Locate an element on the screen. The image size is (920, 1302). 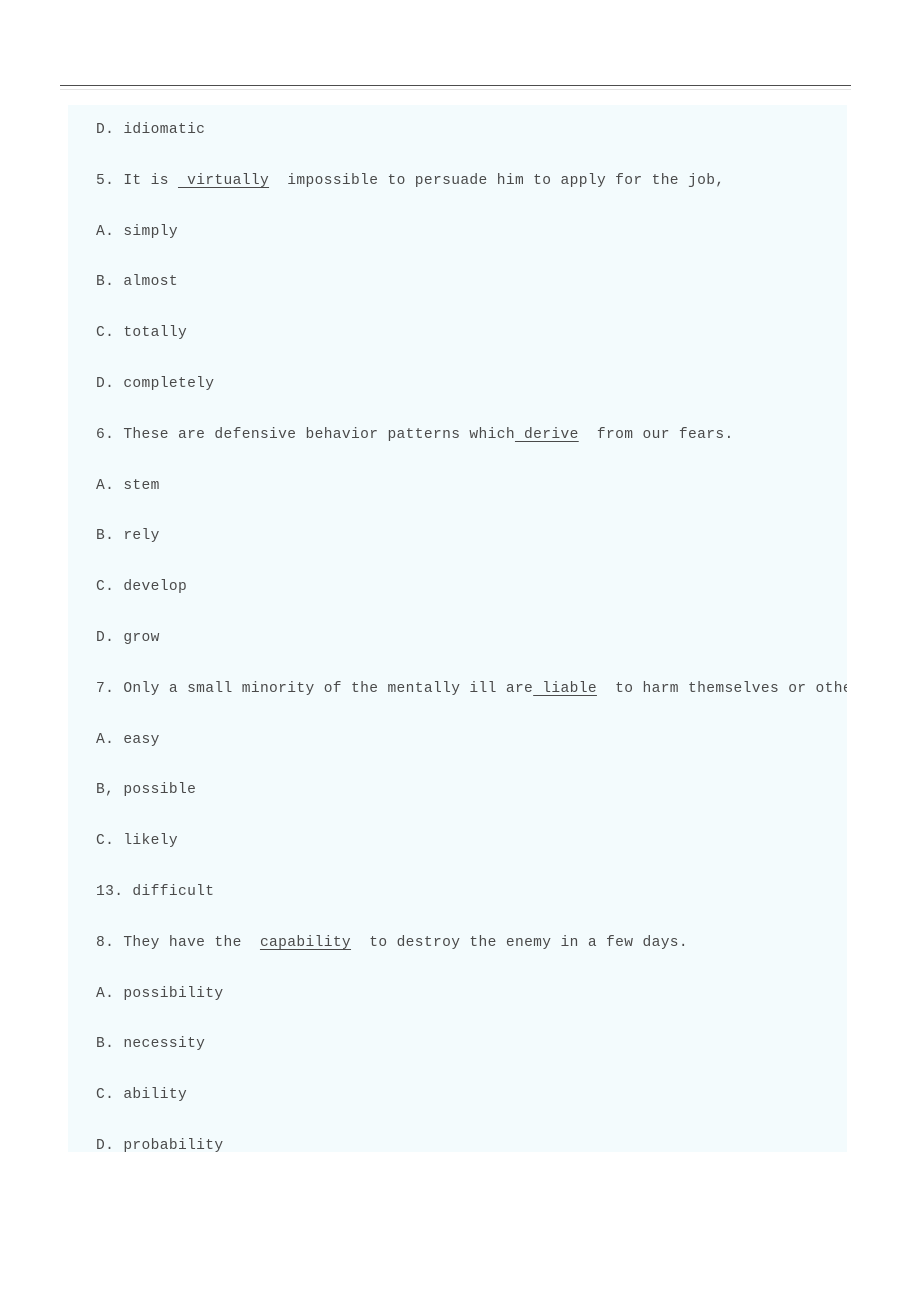
option-line: A. simply is located at coordinates (471, 232).